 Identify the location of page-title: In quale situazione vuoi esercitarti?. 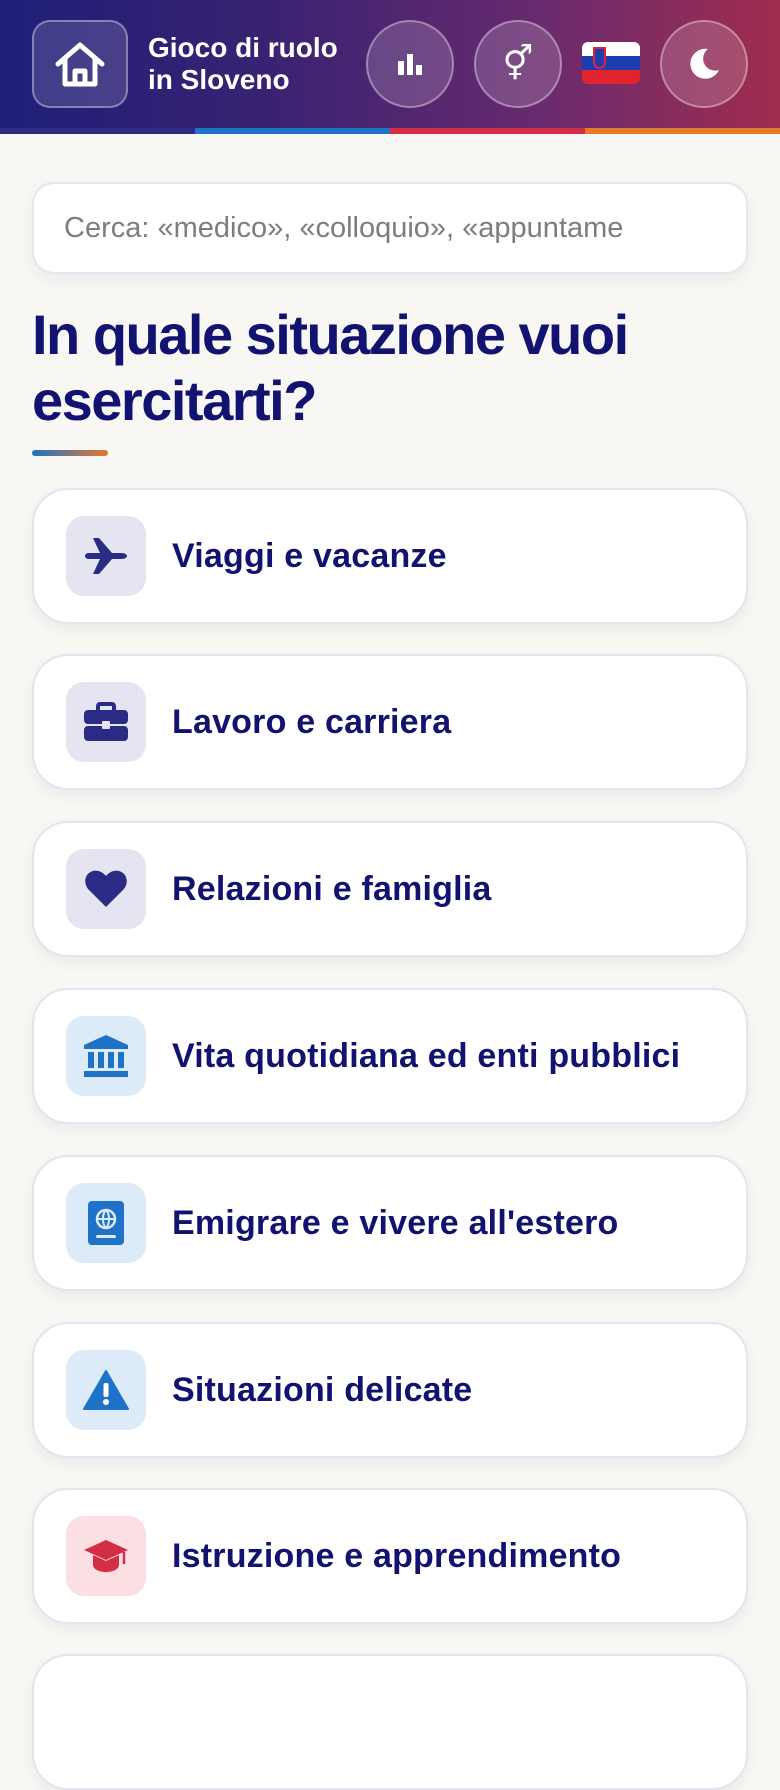
(330, 367).